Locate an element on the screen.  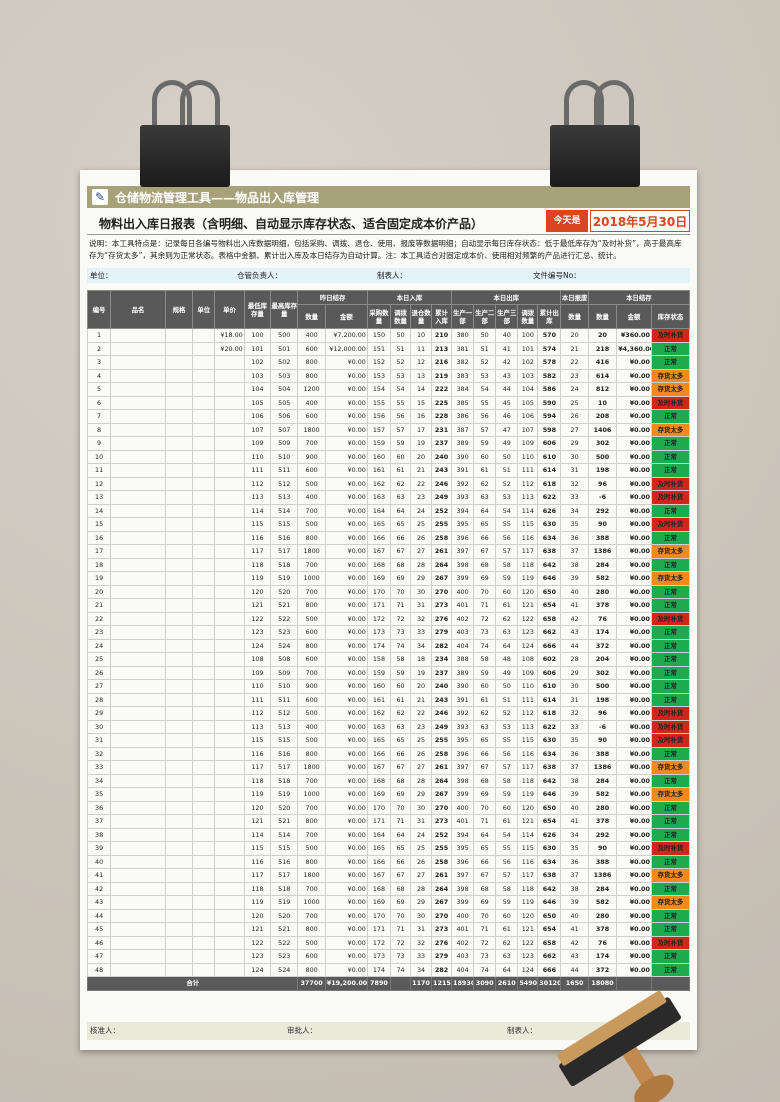
check-label: 核准人： is located at coordinates (105, 1030).